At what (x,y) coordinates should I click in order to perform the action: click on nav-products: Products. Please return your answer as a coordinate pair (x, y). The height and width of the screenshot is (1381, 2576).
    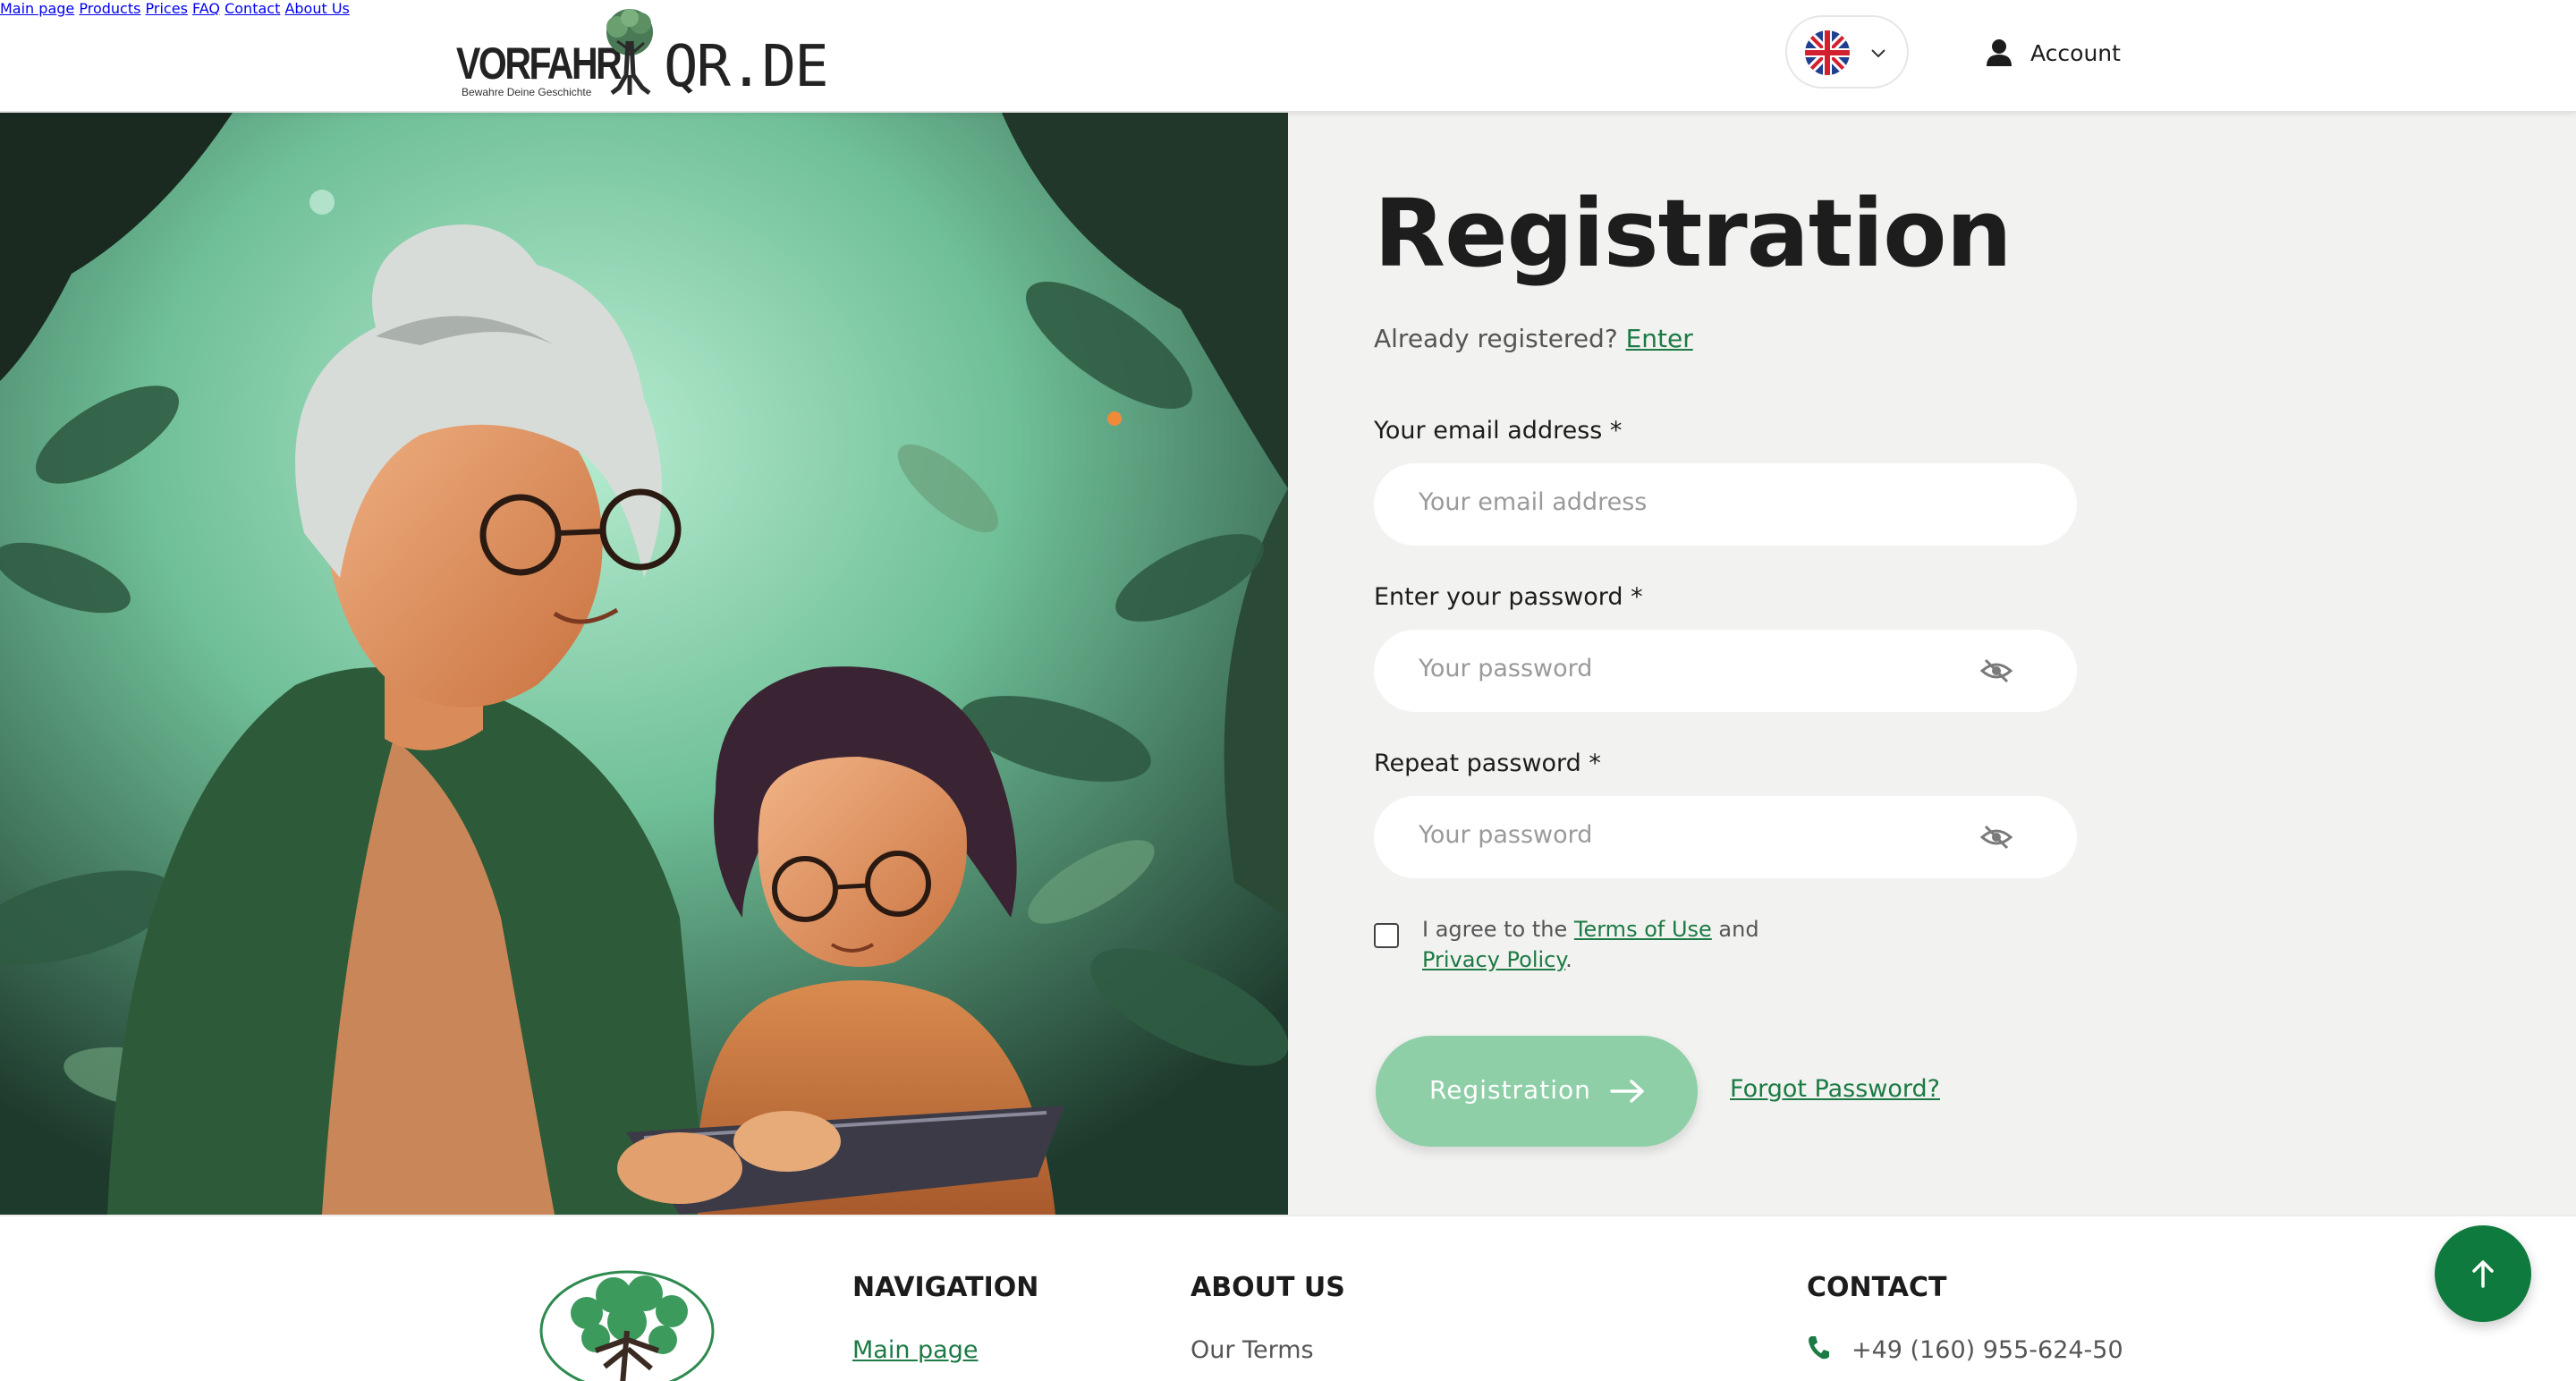
    Looking at the image, I should click on (109, 8).